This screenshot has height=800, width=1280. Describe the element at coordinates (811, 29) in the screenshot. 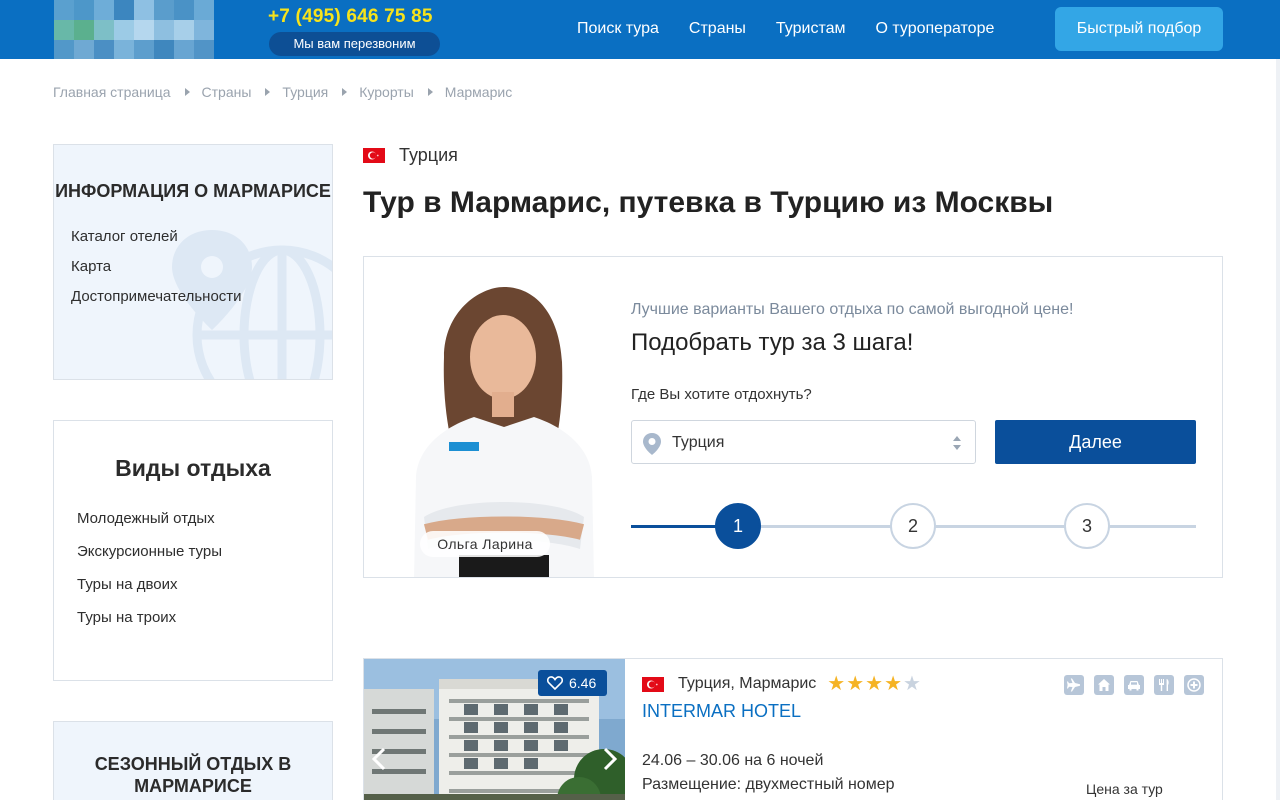

I see `nav-tourists: Туристам` at that location.